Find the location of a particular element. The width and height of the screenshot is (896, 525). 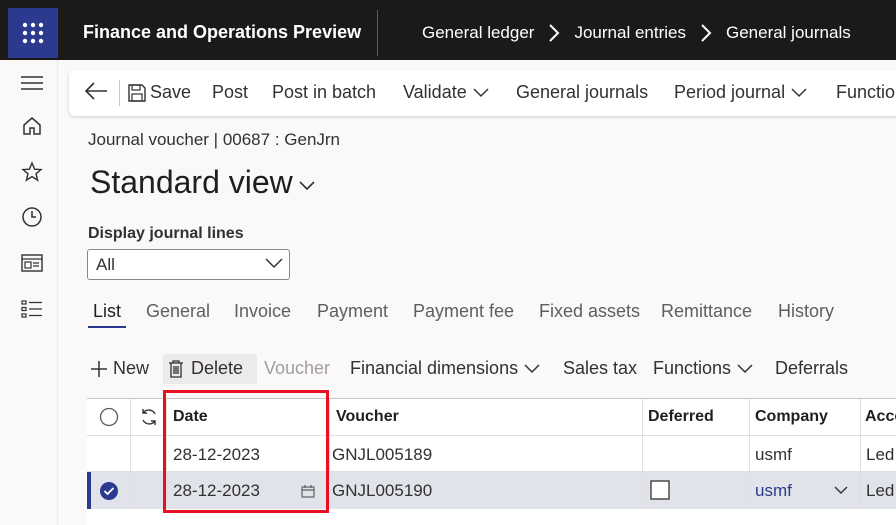

tab-list: List is located at coordinates (107, 311).